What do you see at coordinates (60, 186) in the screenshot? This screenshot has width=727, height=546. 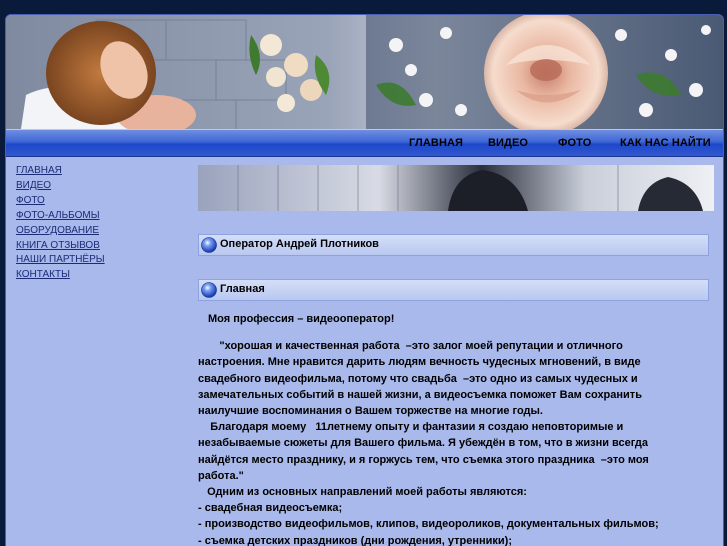 I see `sidebar-link-video: ВИДЕО` at bounding box center [60, 186].